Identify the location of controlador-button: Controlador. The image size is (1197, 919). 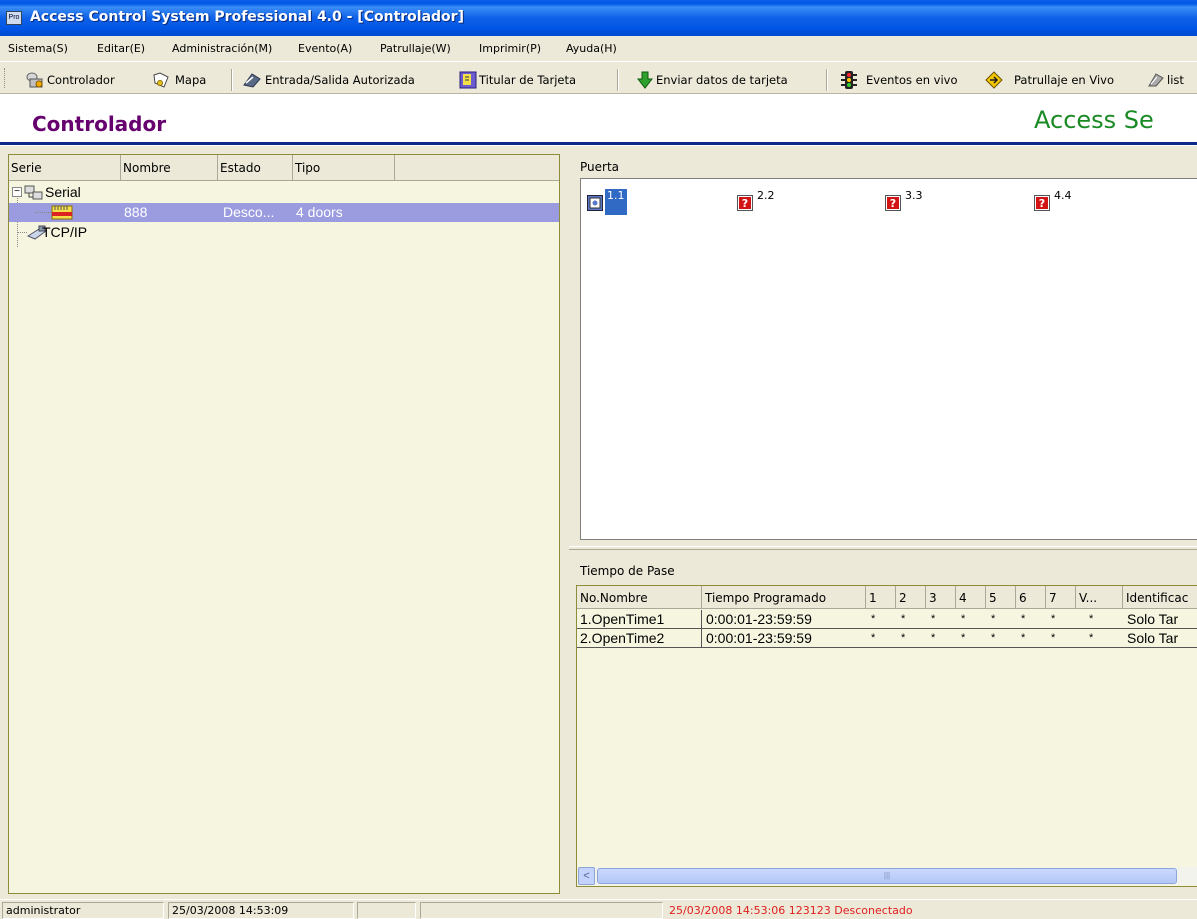
(86, 80).